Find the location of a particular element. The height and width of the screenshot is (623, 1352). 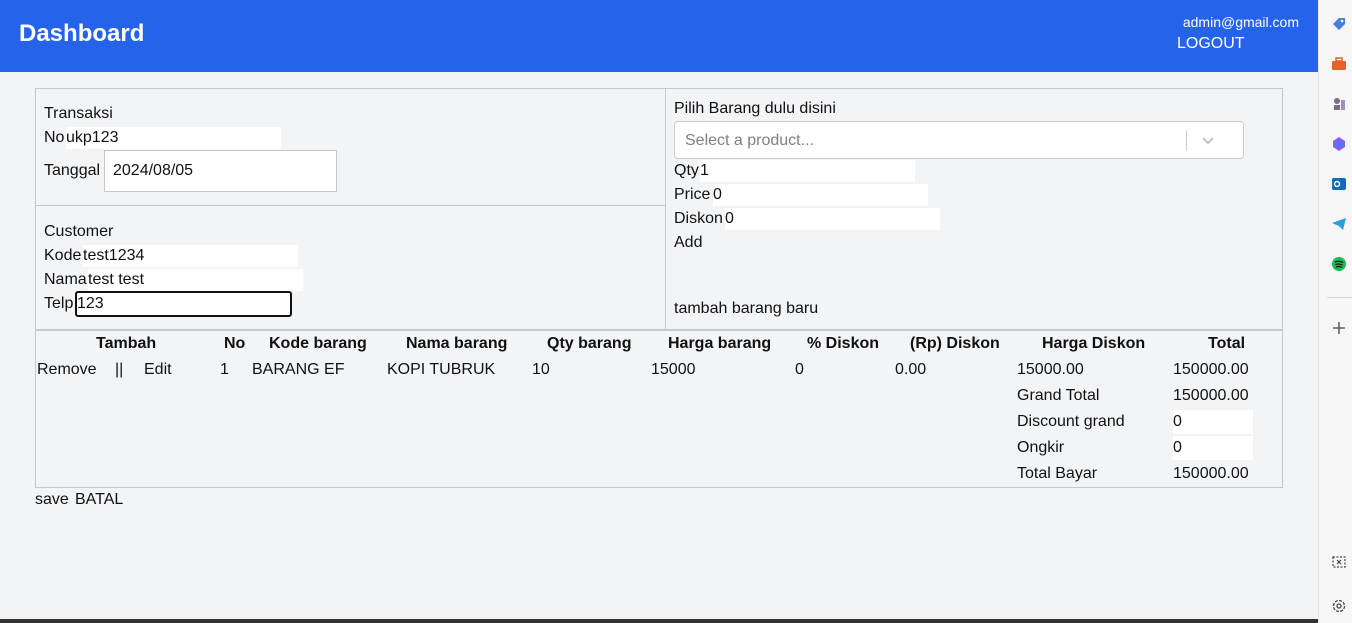

row-nama: KOPI TUBRUK is located at coordinates (441, 369).